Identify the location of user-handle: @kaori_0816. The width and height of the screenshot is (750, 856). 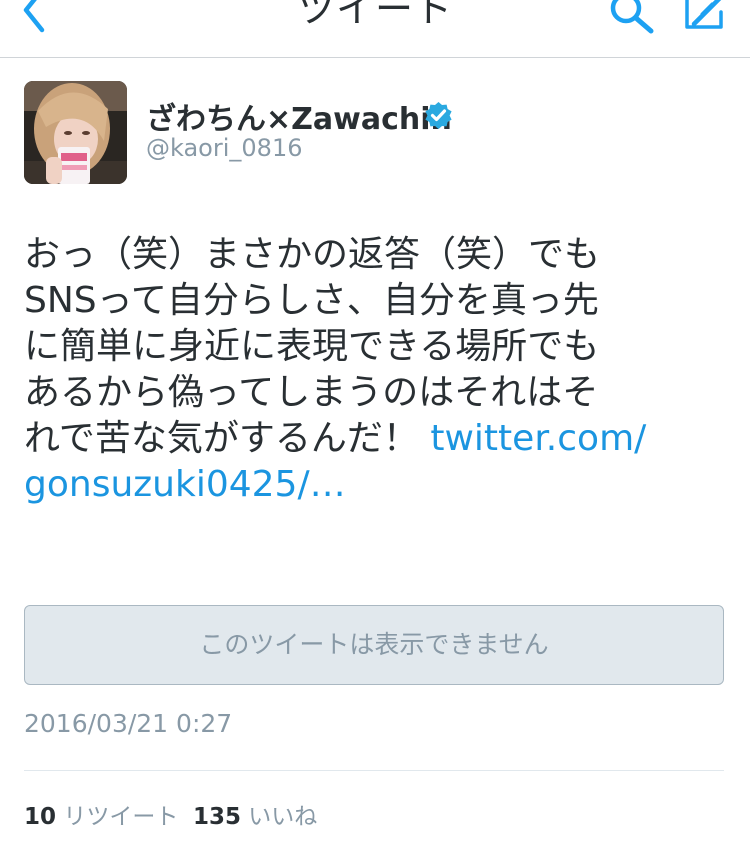
(224, 148).